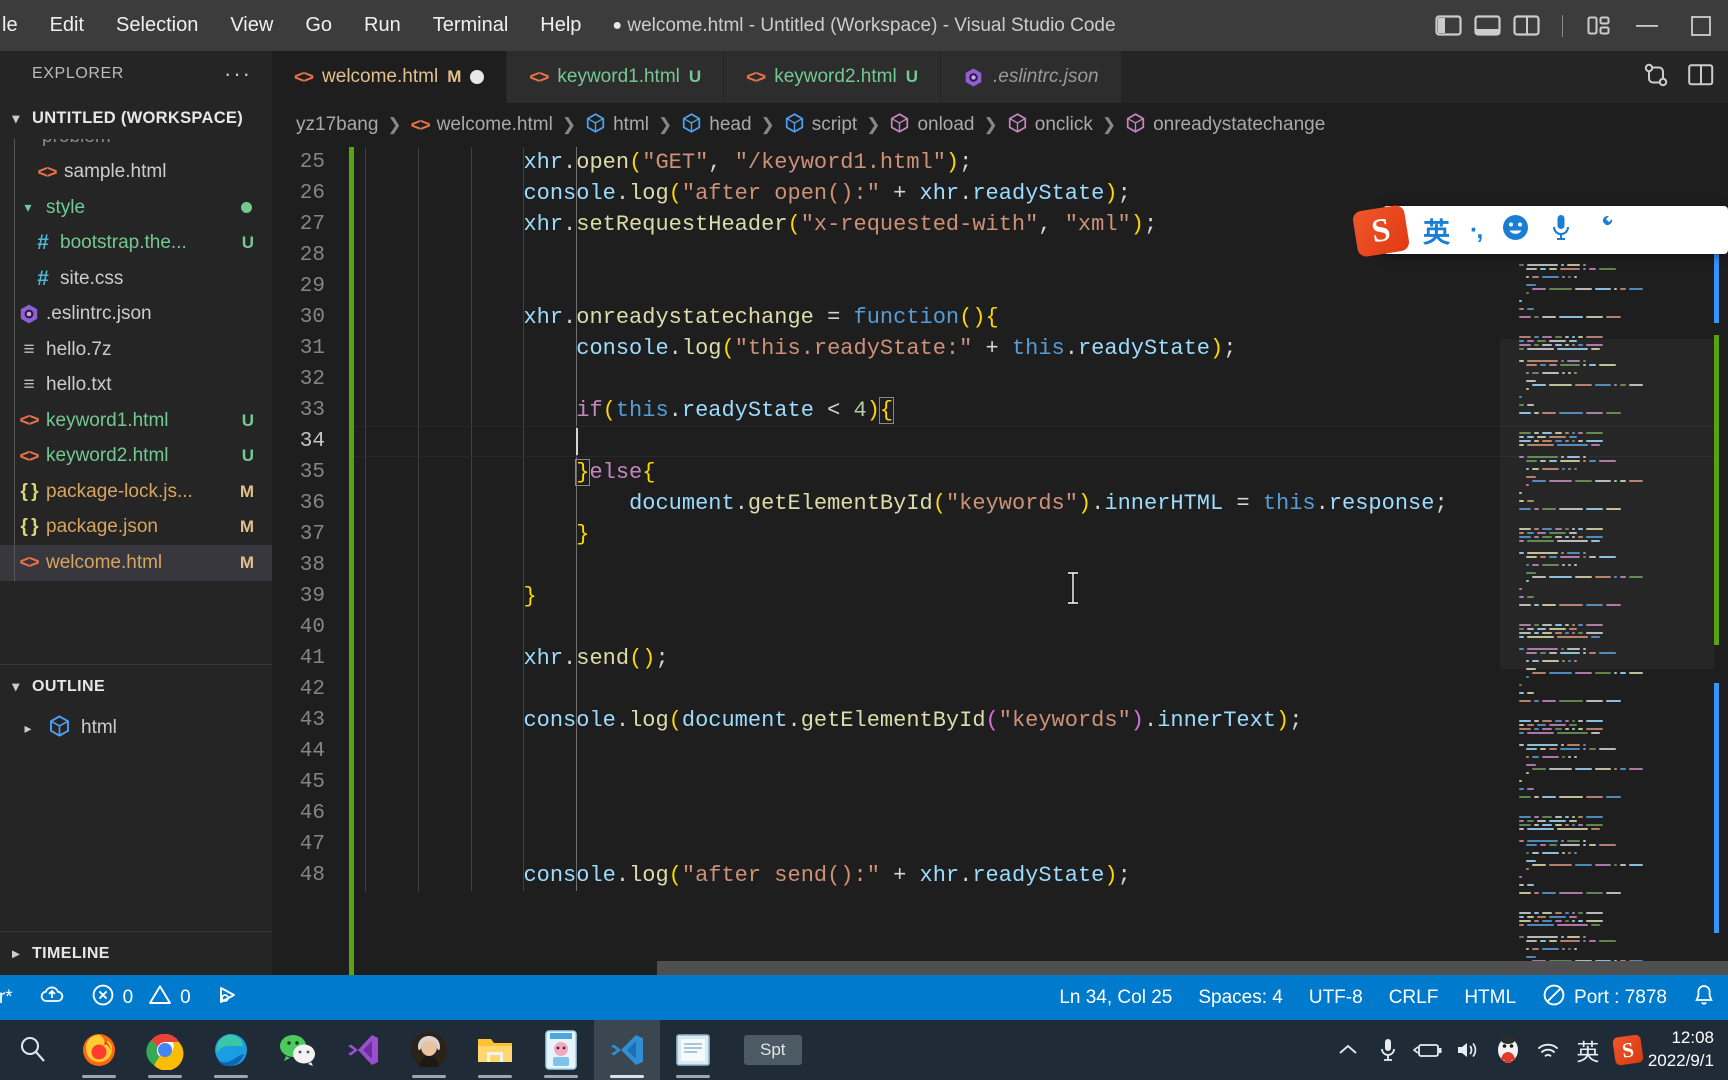 The height and width of the screenshot is (1080, 1728). What do you see at coordinates (1031, 77) in the screenshot?
I see `tab-eslintrc-json: .eslintrc.json` at bounding box center [1031, 77].